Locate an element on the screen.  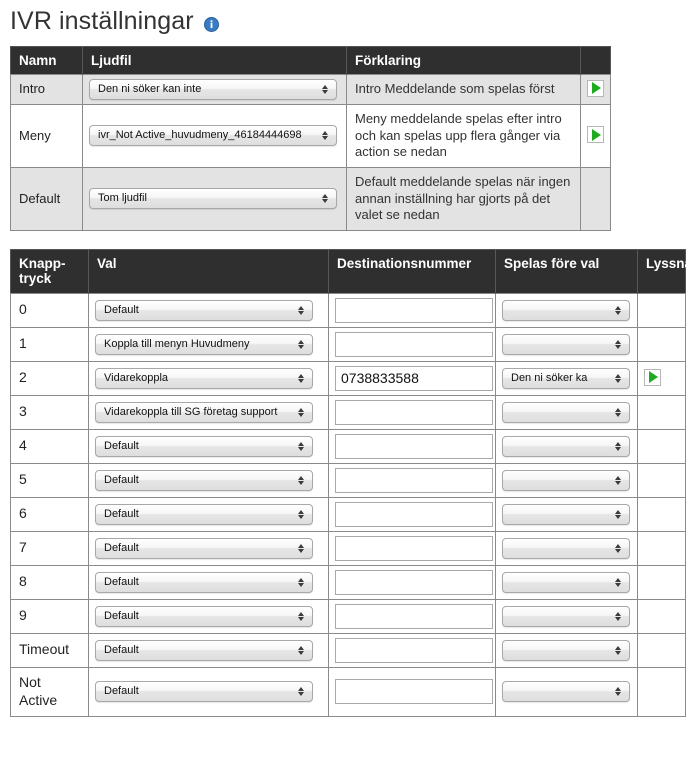
audio-file-select: Den ni söker kan inte is located at coordinates (213, 90).